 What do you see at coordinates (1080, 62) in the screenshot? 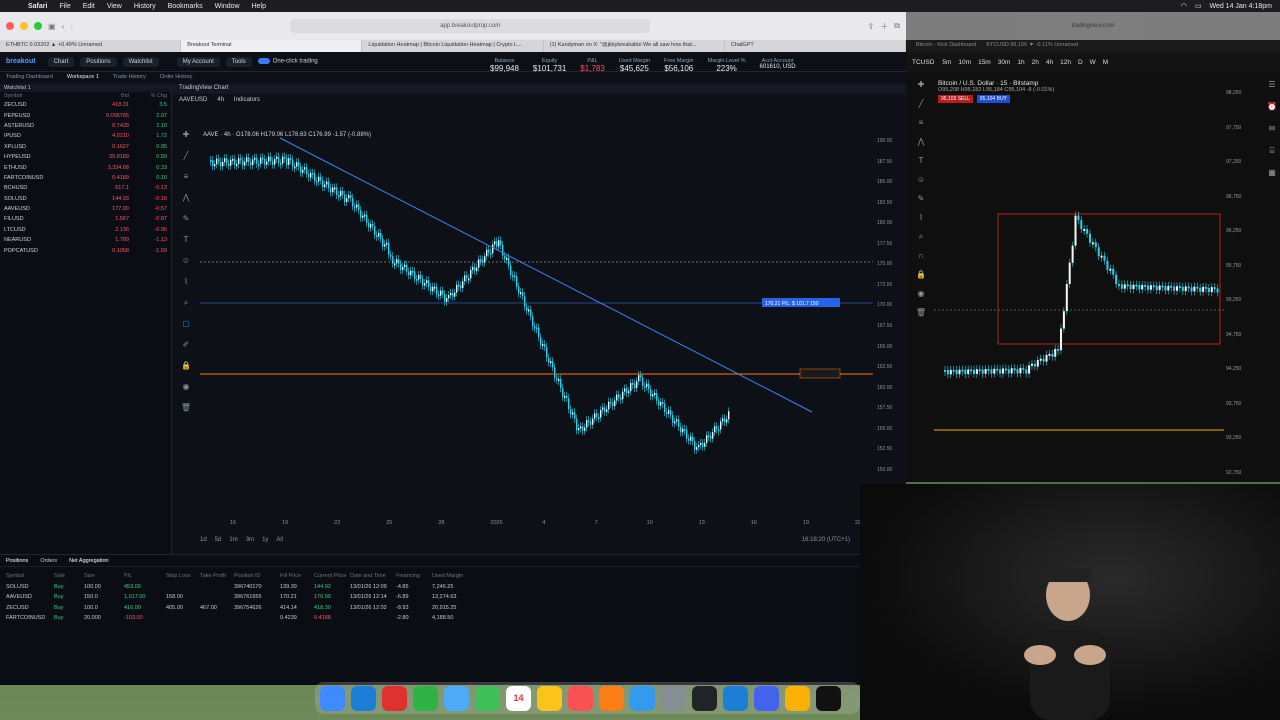
I see `right-interval-button: D` at bounding box center [1080, 62].